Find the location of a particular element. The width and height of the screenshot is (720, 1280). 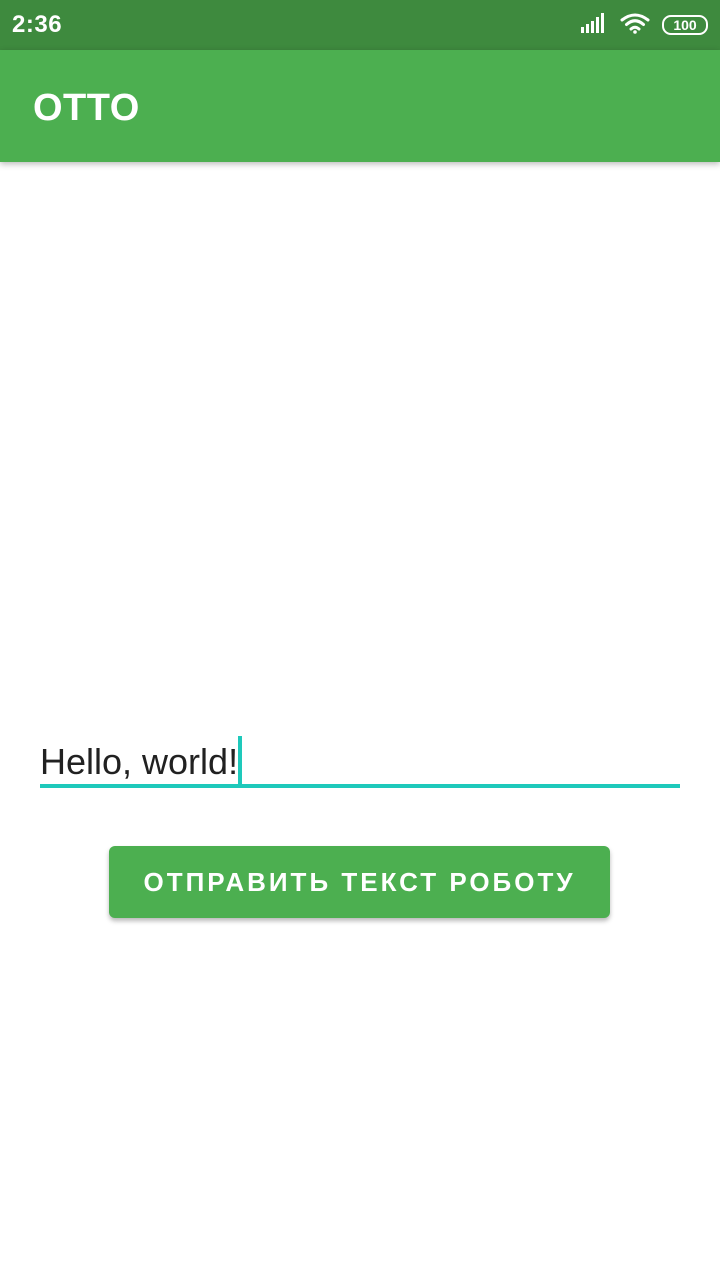

battery-level: 100 is located at coordinates (685, 25).